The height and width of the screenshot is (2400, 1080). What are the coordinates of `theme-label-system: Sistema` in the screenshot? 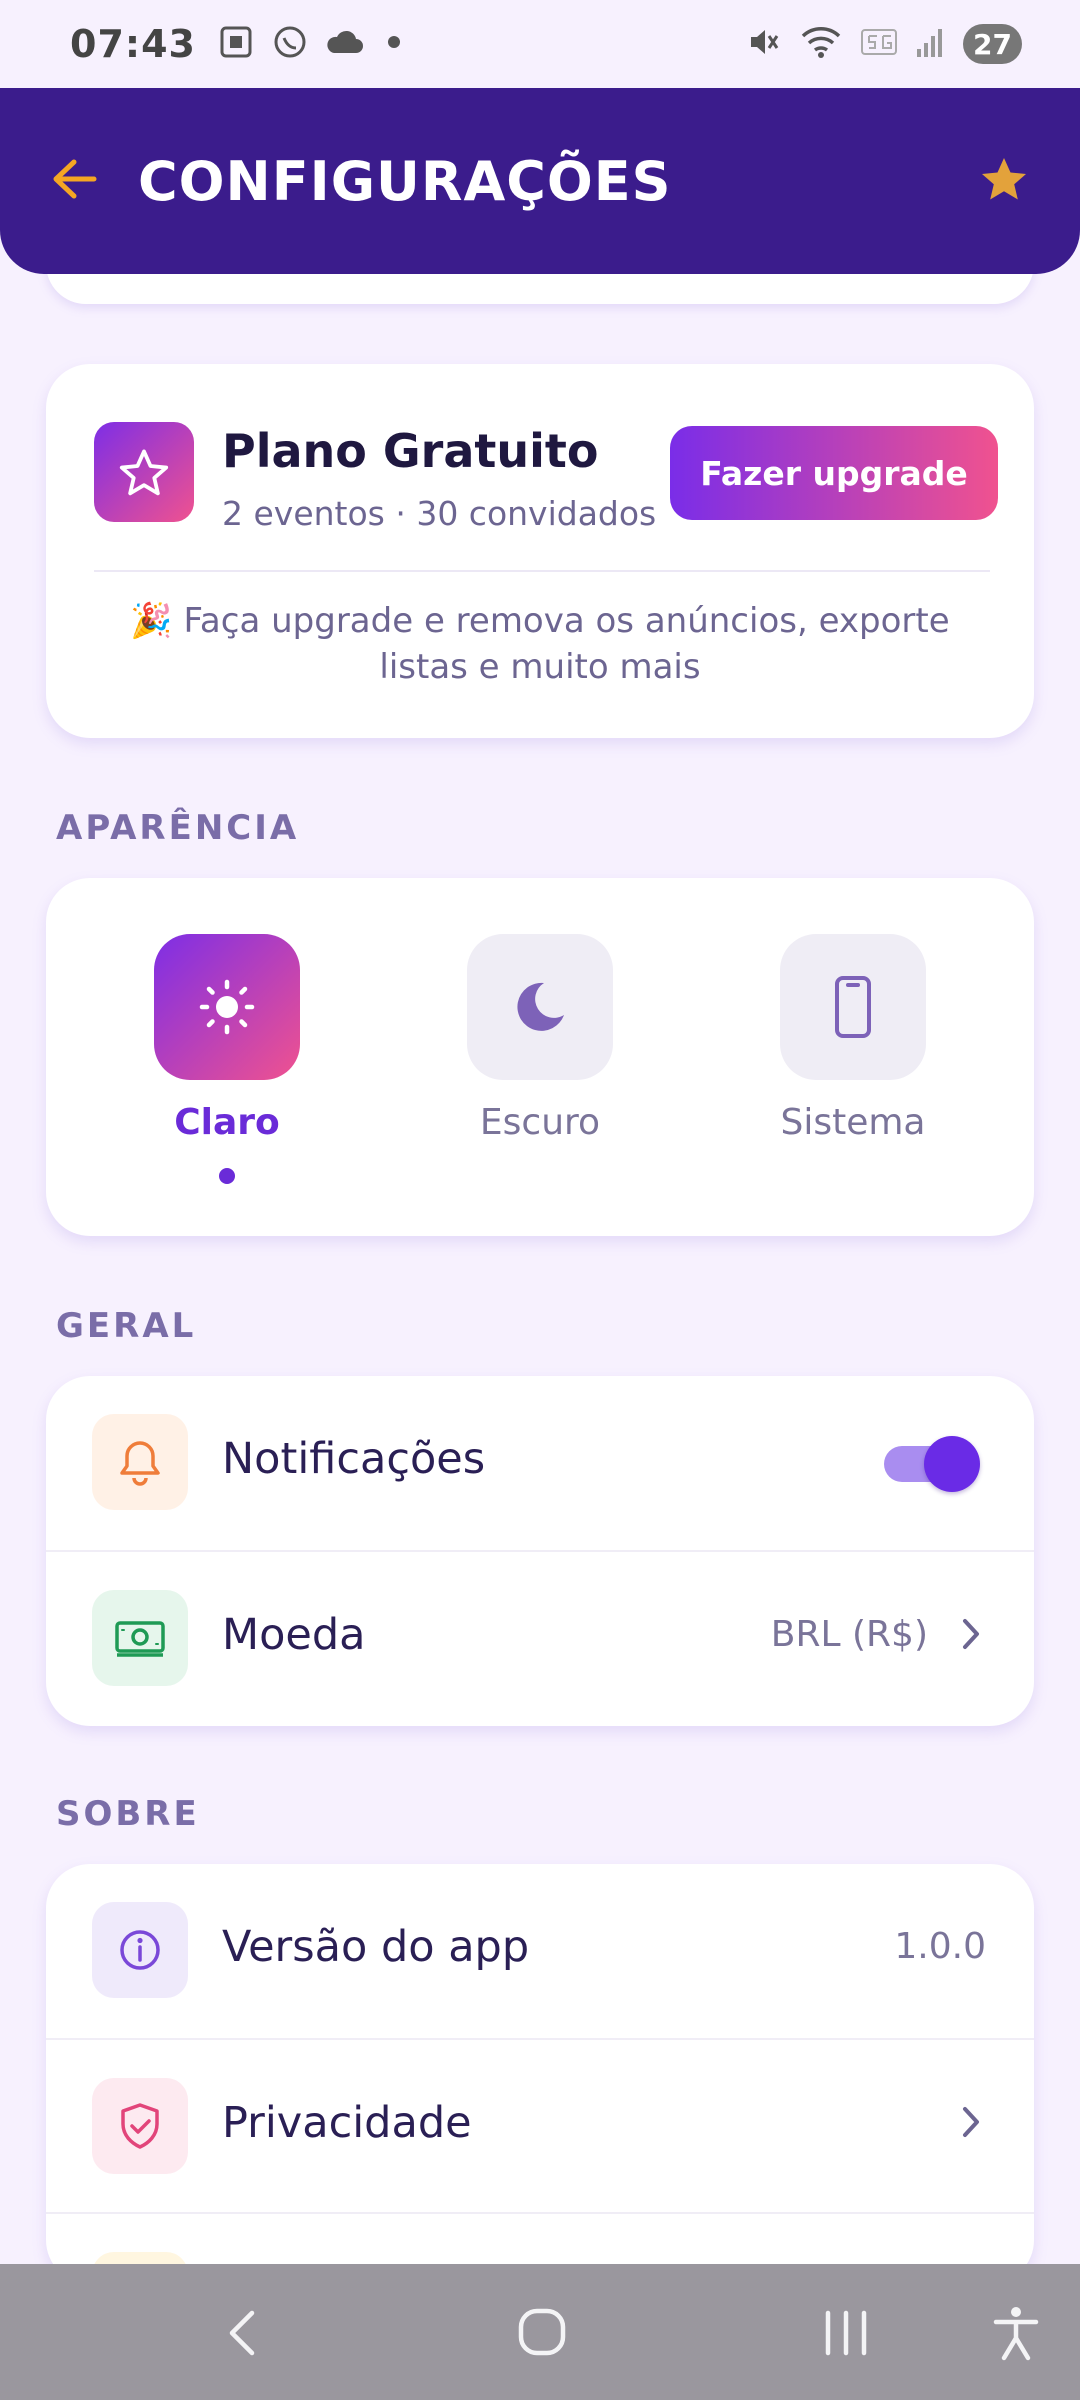 It's located at (853, 1122).